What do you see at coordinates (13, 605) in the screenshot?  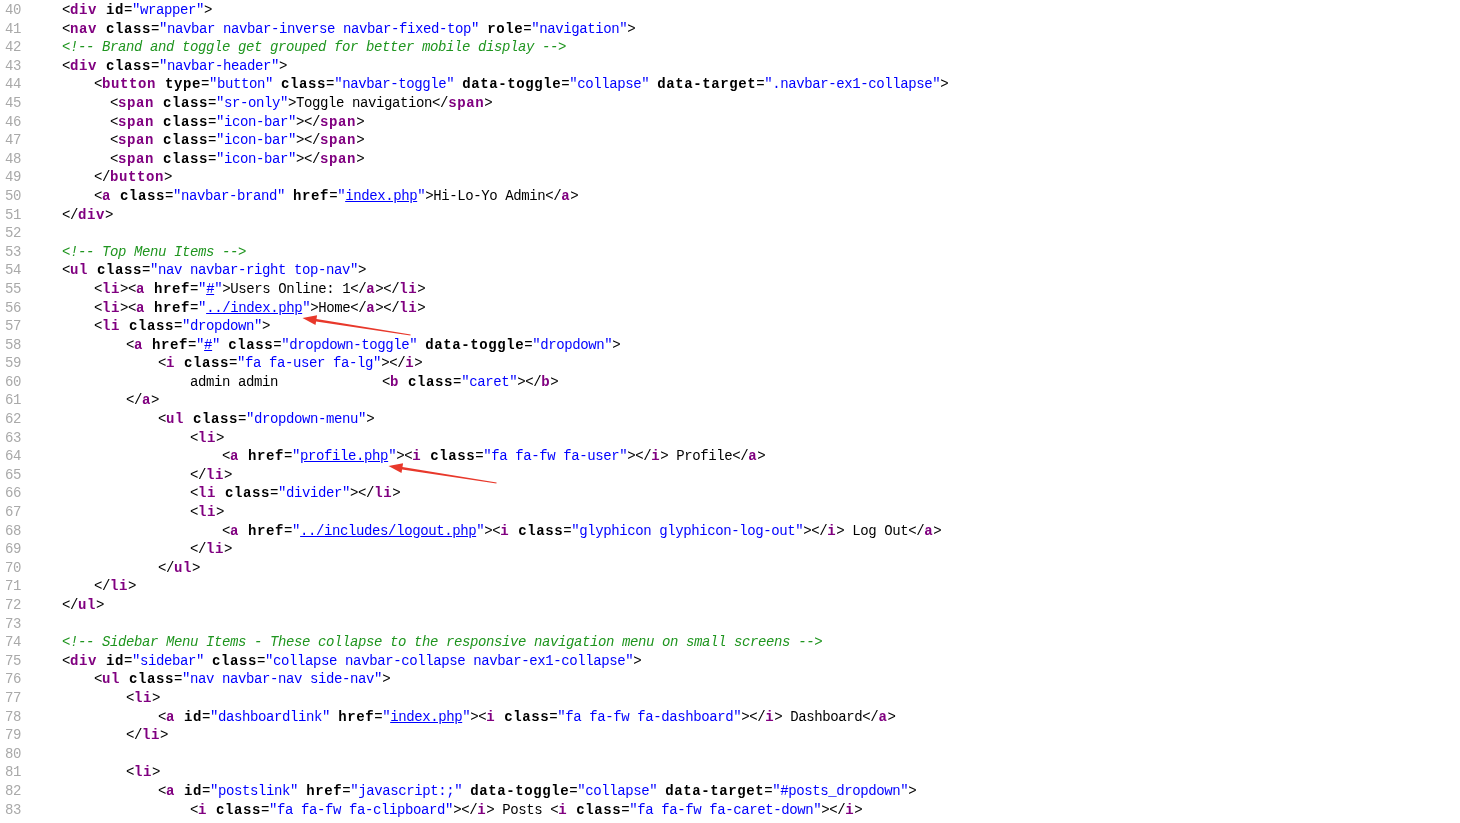 I see `line-number: 72` at bounding box center [13, 605].